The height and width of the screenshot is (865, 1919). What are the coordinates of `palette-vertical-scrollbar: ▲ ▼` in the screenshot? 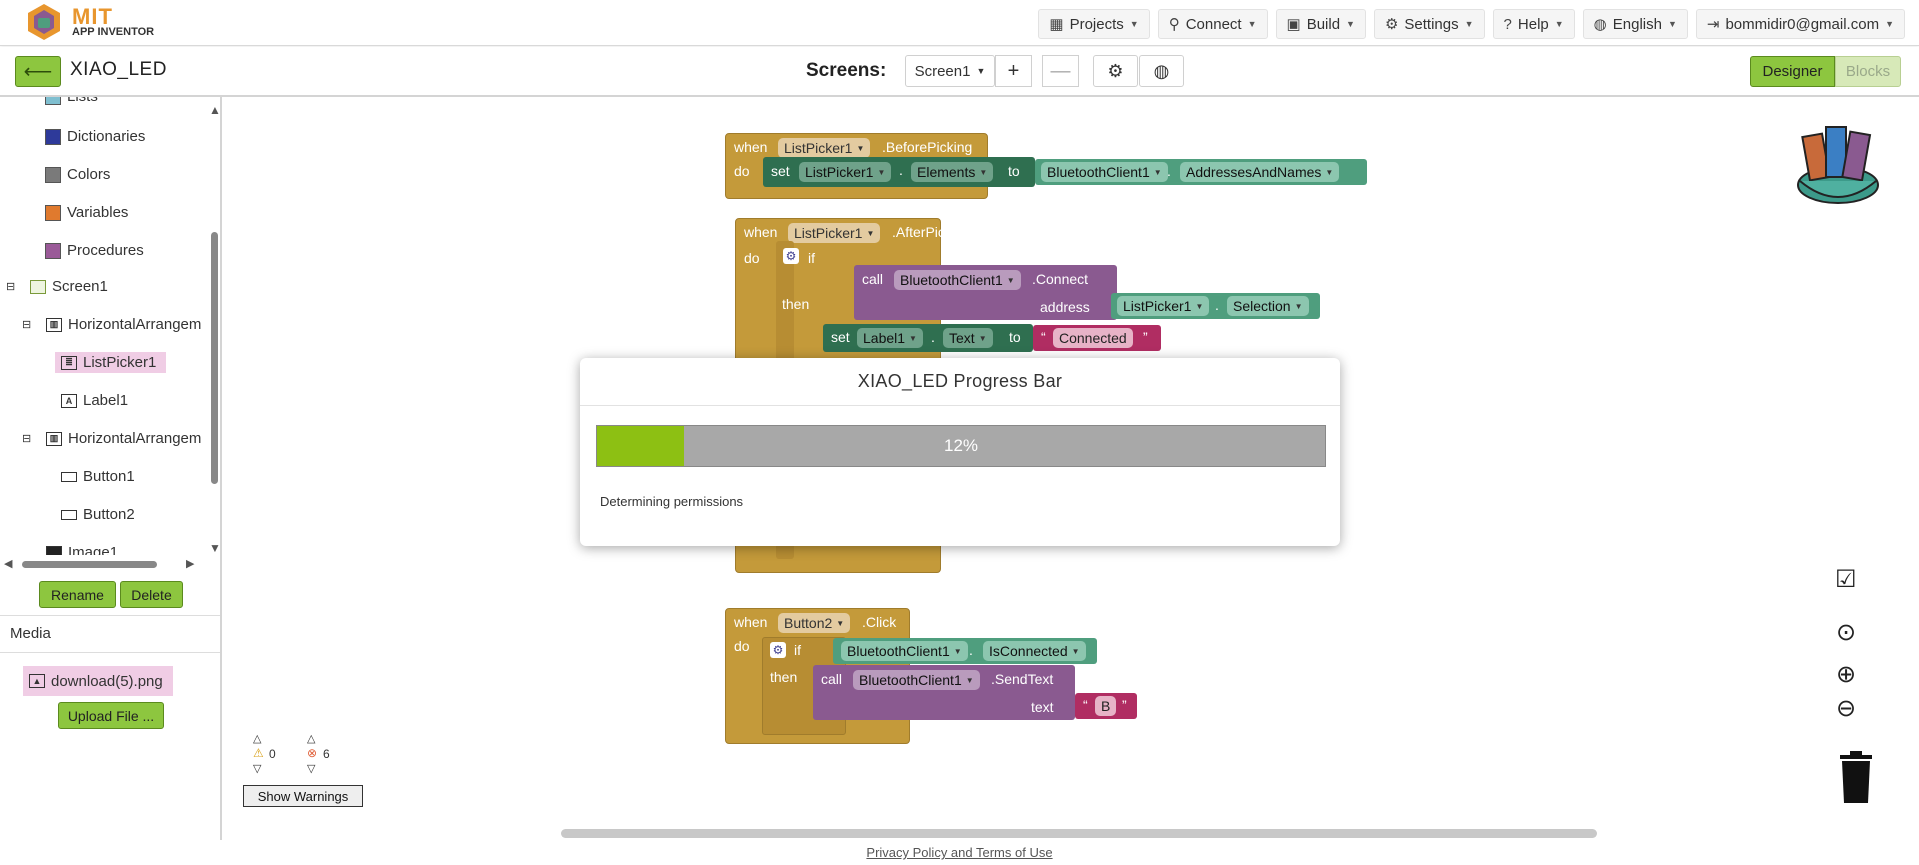 It's located at (214, 327).